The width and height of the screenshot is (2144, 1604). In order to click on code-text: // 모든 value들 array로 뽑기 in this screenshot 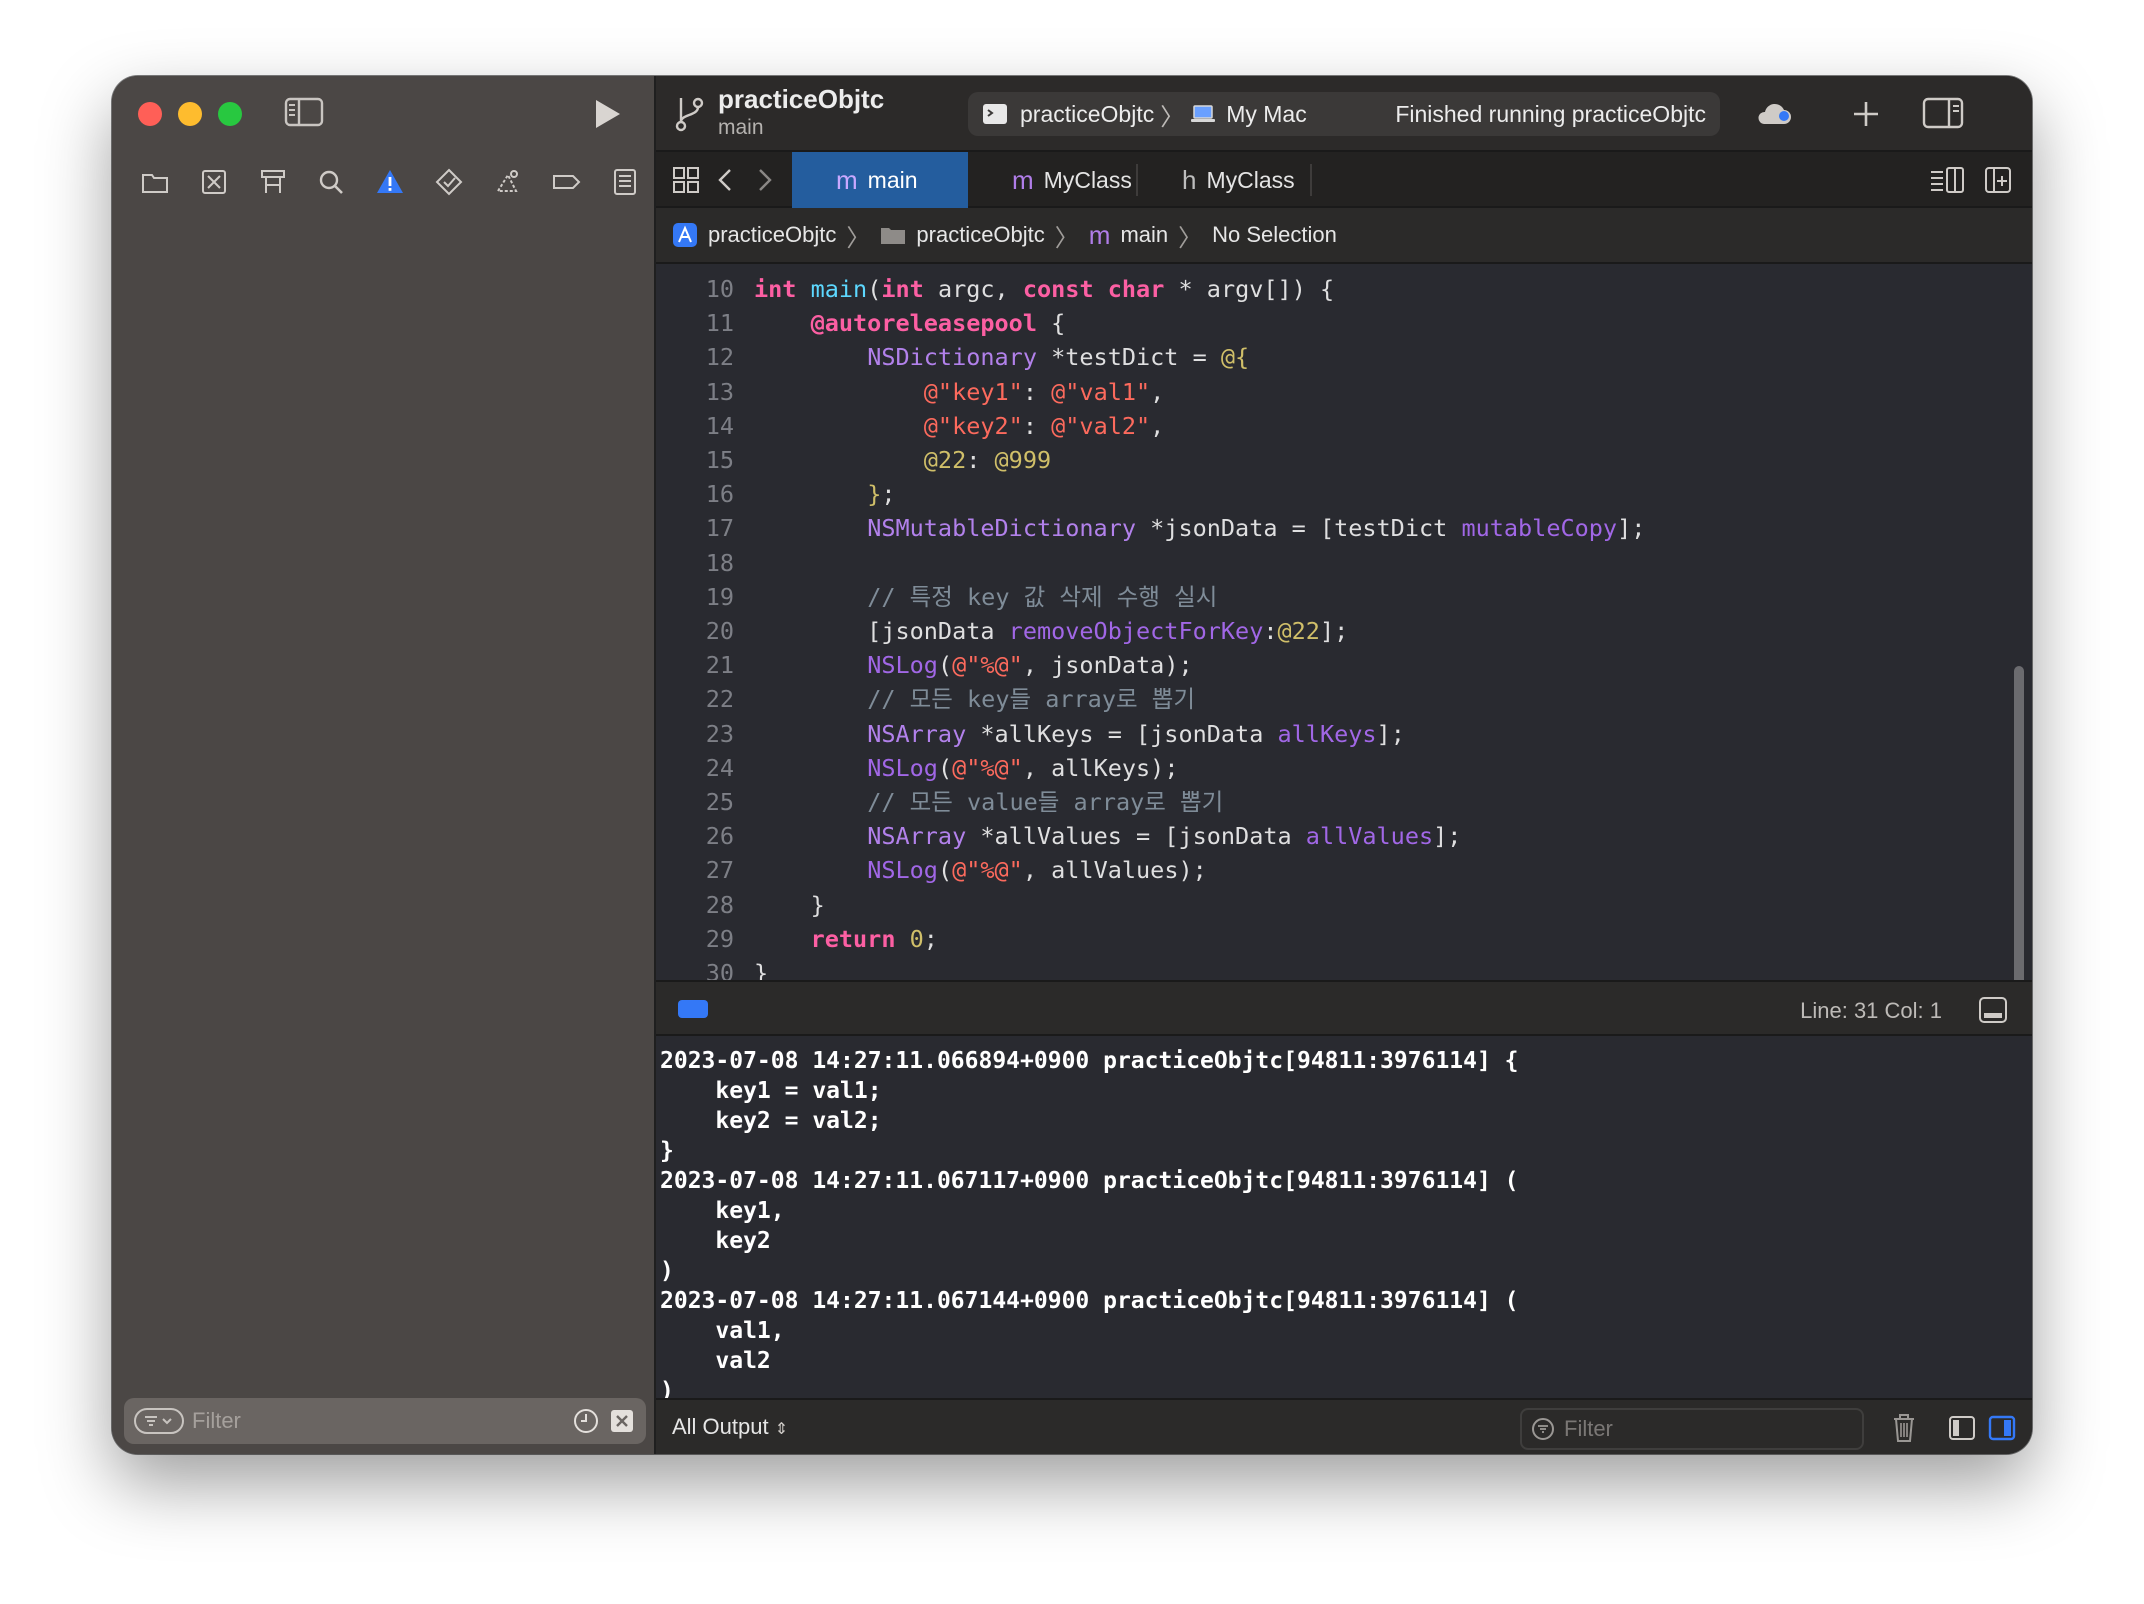, I will do `click(988, 802)`.